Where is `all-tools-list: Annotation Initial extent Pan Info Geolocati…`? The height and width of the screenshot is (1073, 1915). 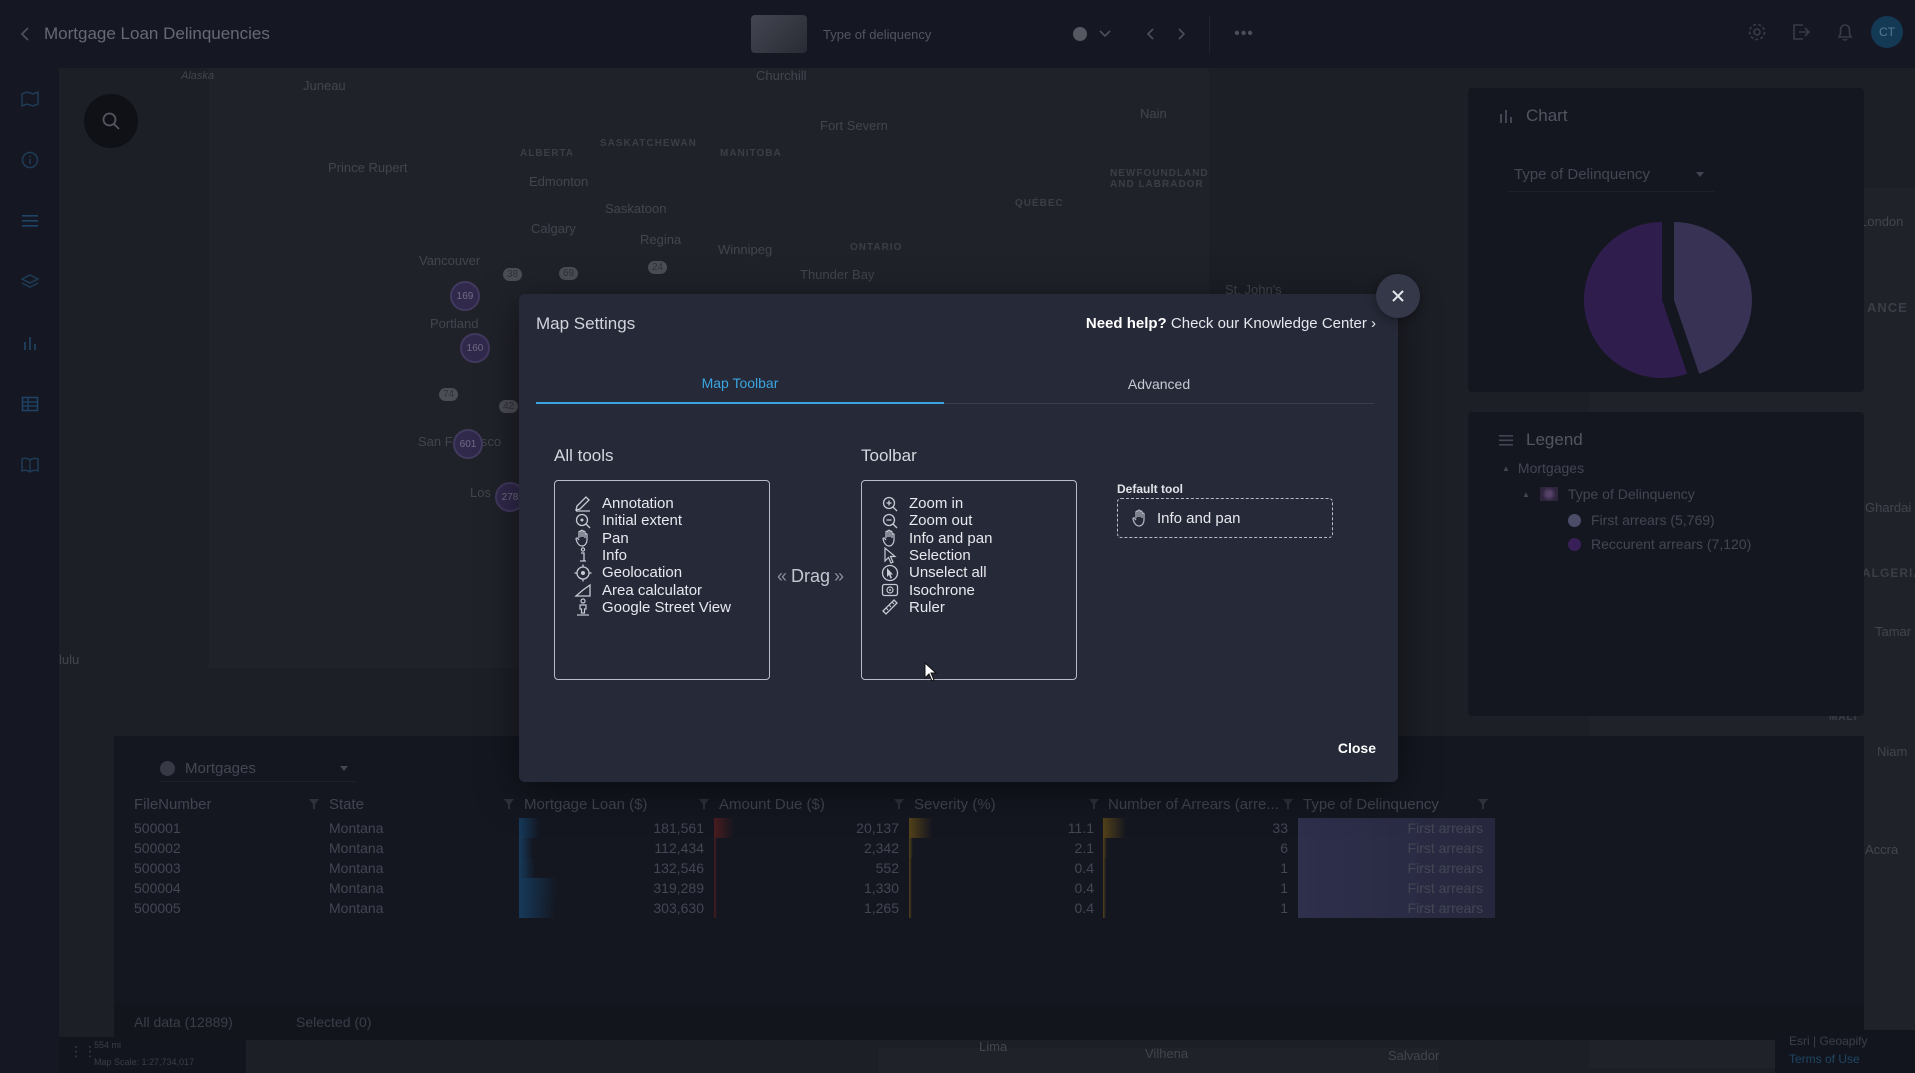
all-tools-list: Annotation Initial extent Pan Info Geolocati… is located at coordinates (662, 580).